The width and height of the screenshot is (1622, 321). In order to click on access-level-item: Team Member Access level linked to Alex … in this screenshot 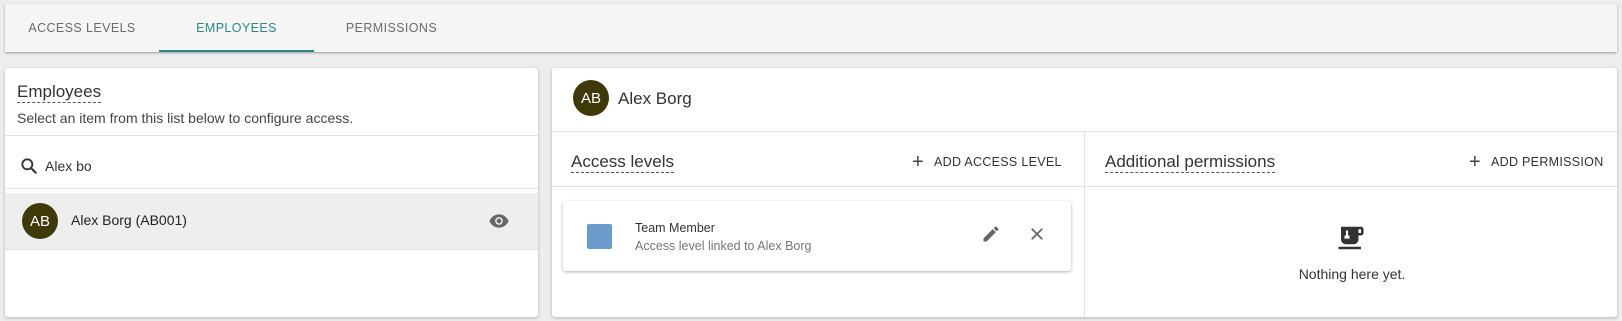, I will do `click(817, 236)`.